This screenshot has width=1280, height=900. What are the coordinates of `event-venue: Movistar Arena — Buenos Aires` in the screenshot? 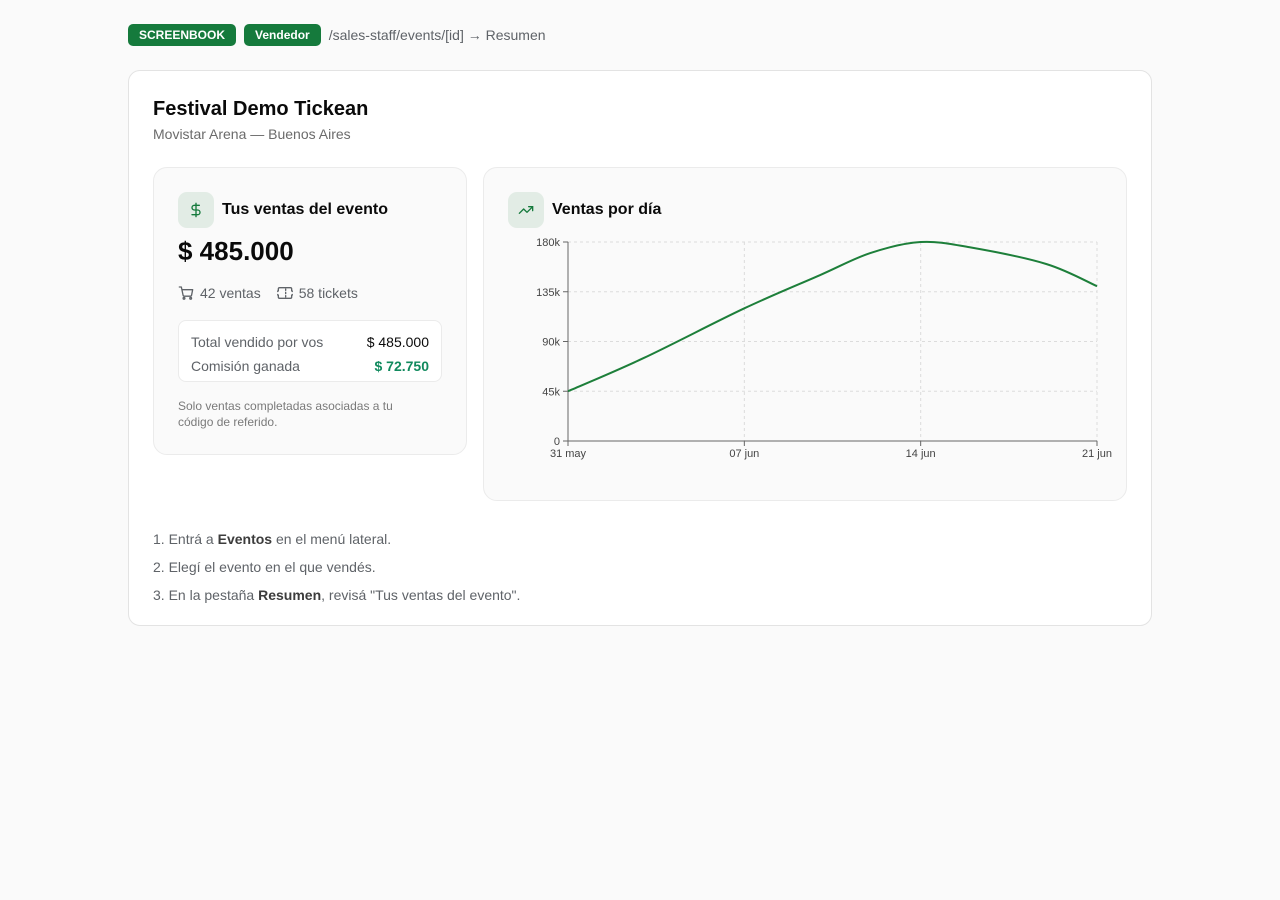 It's located at (252, 134).